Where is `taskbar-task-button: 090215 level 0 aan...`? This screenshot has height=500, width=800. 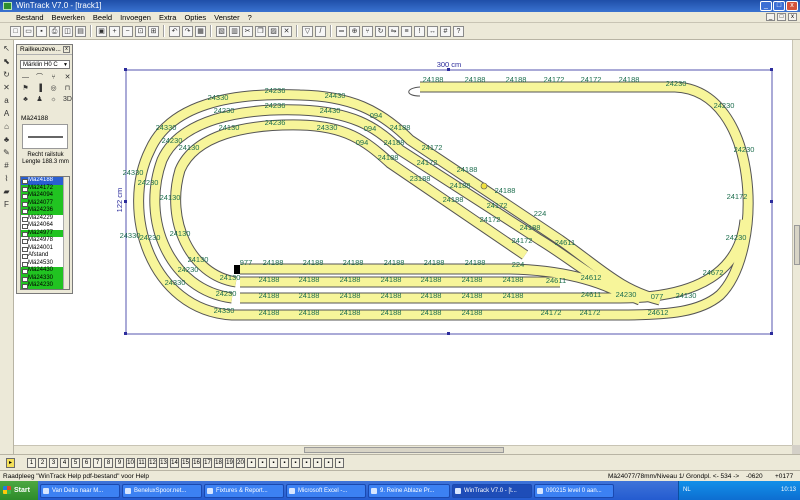 taskbar-task-button: 090215 level 0 aan... is located at coordinates (574, 490).